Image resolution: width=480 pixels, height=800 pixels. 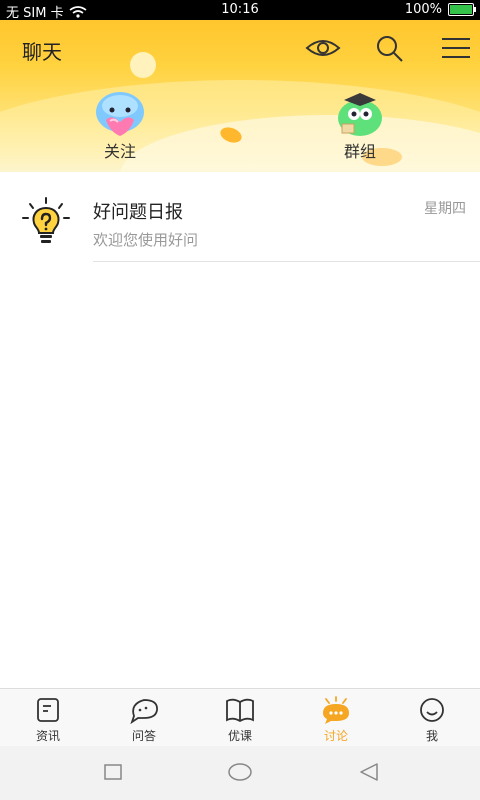 I want to click on chat-preview: 欢迎您使用好问, so click(x=146, y=240).